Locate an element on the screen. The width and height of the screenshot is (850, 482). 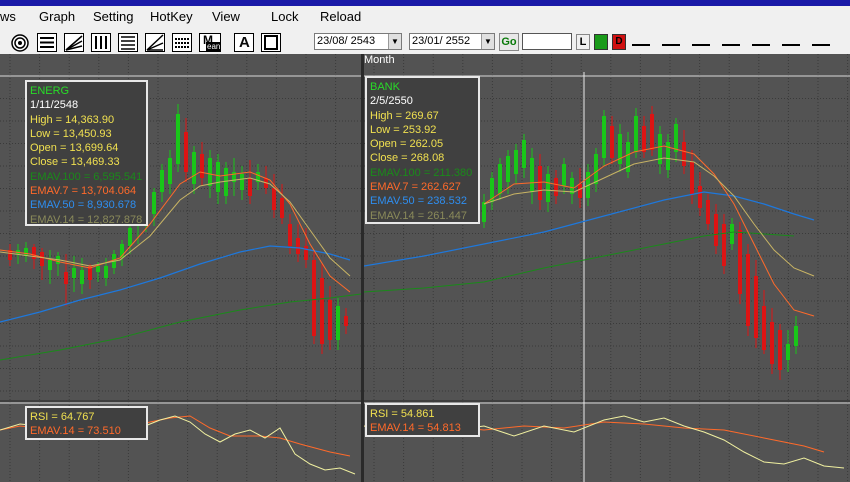
line-dash-button is located at coordinates (731, 45).